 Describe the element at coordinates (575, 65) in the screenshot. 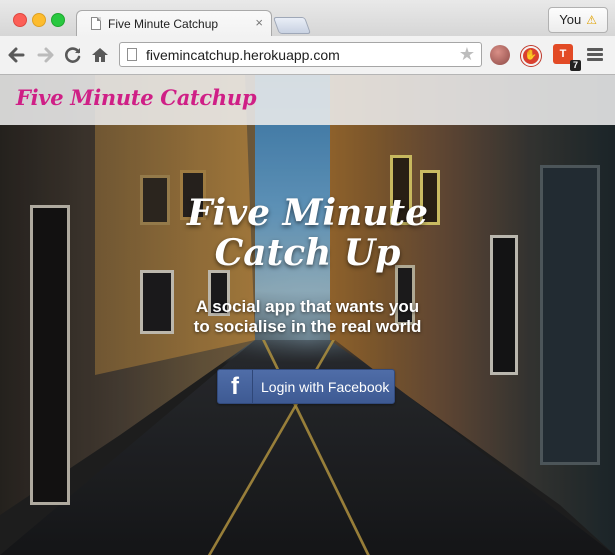

I see `extension-badge: 7` at that location.